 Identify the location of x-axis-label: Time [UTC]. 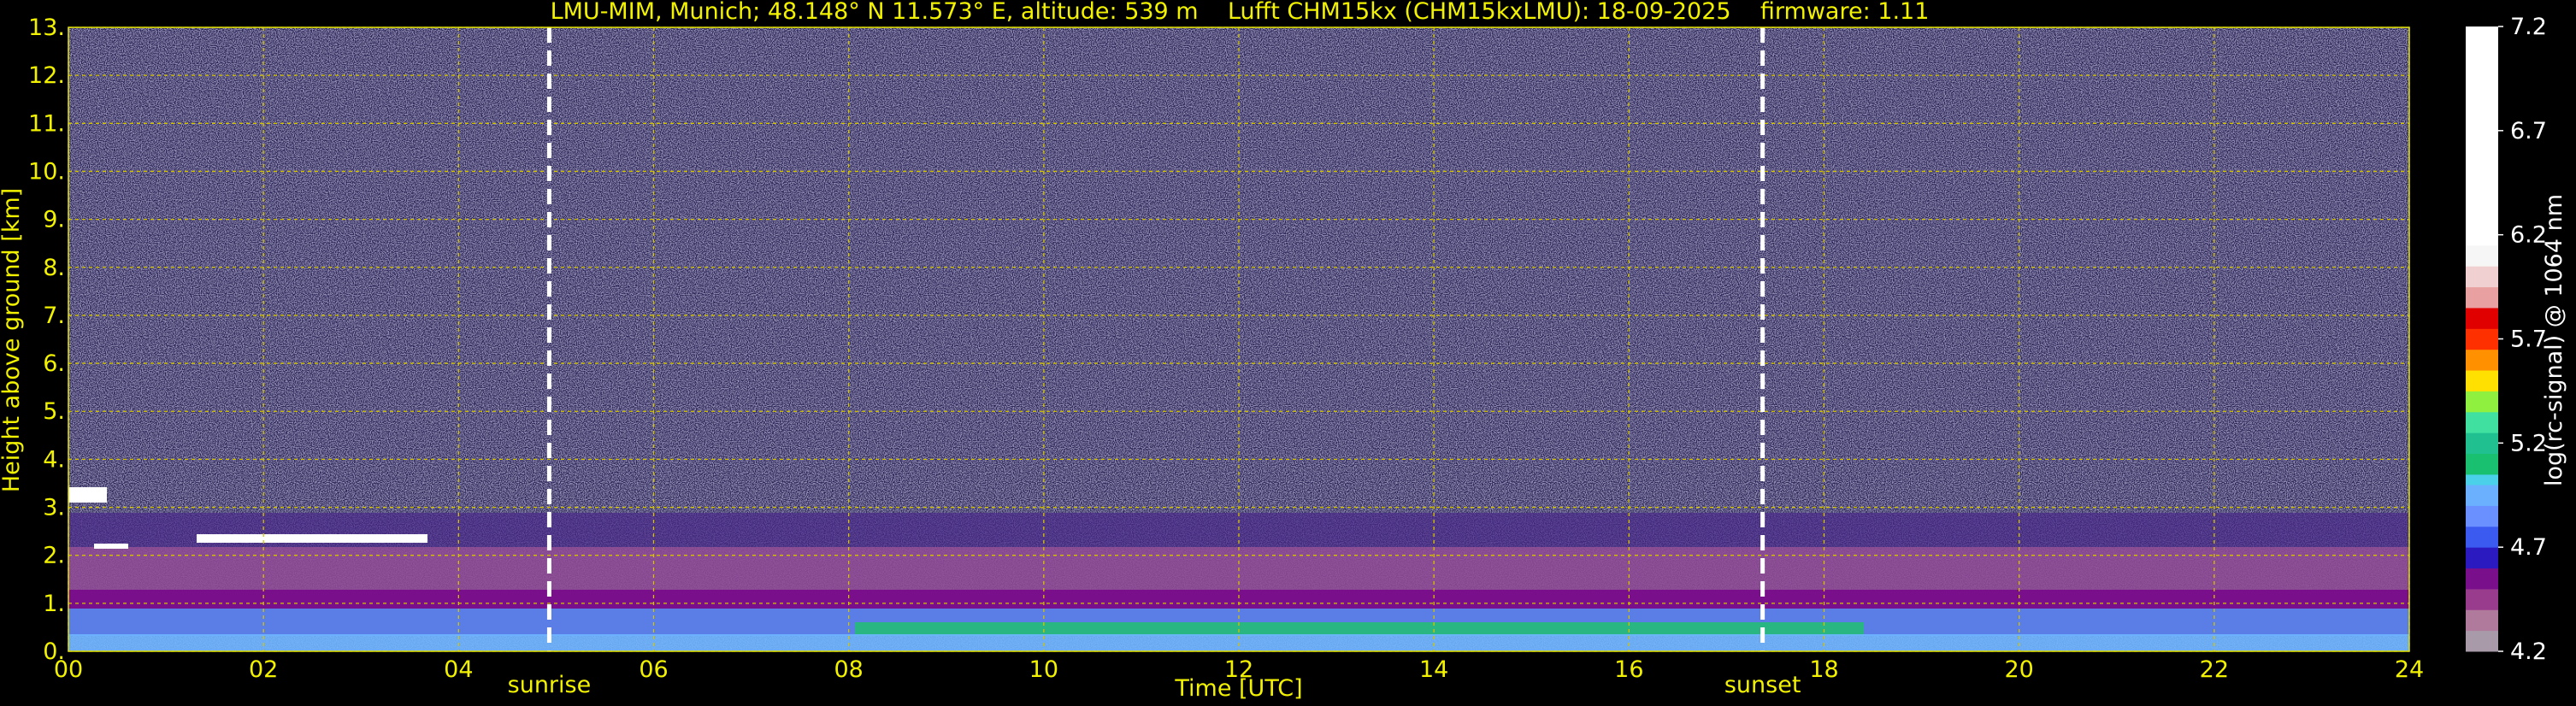
(1238, 688).